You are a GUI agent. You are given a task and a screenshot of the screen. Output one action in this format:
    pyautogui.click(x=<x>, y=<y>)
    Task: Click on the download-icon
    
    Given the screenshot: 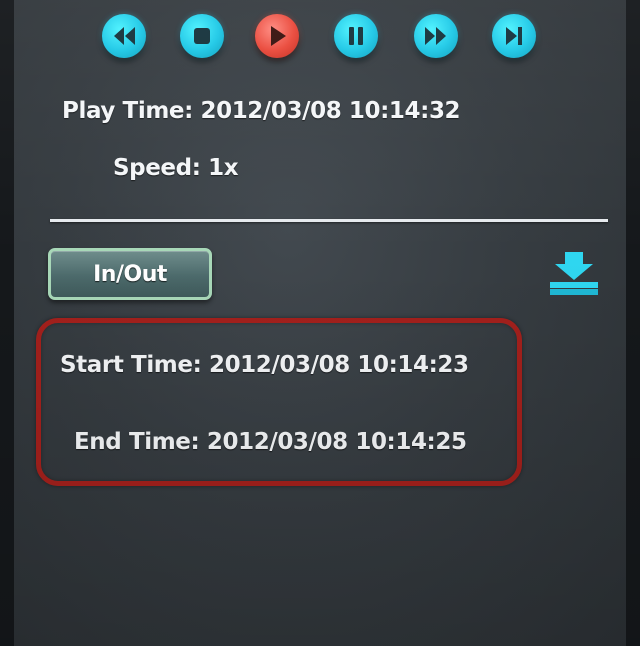 What is the action you would take?
    pyautogui.click(x=574, y=274)
    